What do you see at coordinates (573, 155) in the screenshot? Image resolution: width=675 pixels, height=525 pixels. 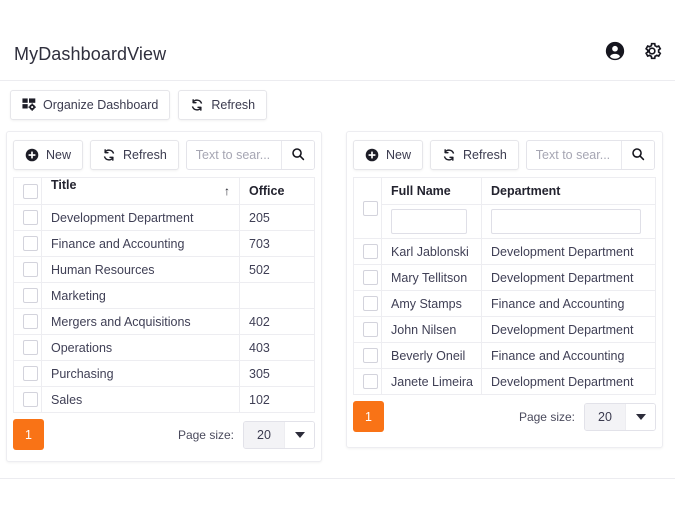 I see `employees-search-input` at bounding box center [573, 155].